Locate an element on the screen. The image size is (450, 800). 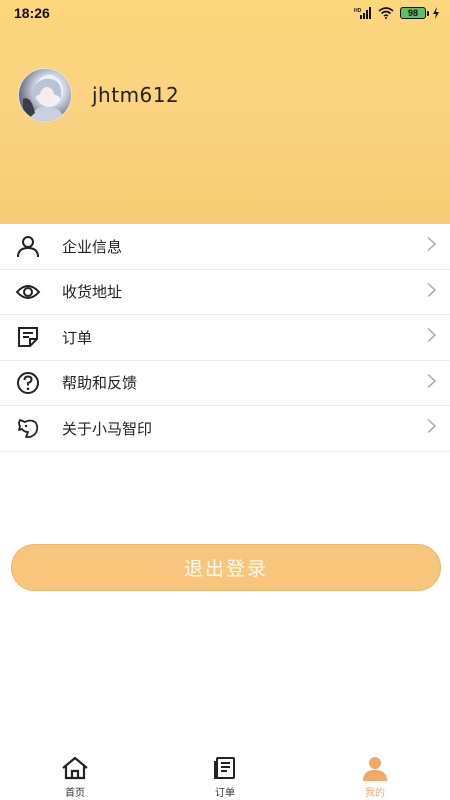
avatar is located at coordinates (45, 95).